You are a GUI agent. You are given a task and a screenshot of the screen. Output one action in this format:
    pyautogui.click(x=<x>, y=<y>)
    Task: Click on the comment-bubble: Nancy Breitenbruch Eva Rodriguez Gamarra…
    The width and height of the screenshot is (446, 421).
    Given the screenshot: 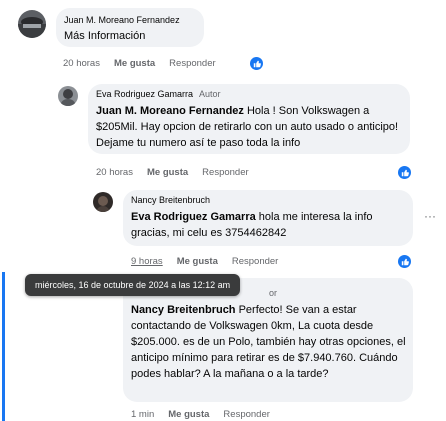 What is the action you would take?
    pyautogui.click(x=268, y=218)
    